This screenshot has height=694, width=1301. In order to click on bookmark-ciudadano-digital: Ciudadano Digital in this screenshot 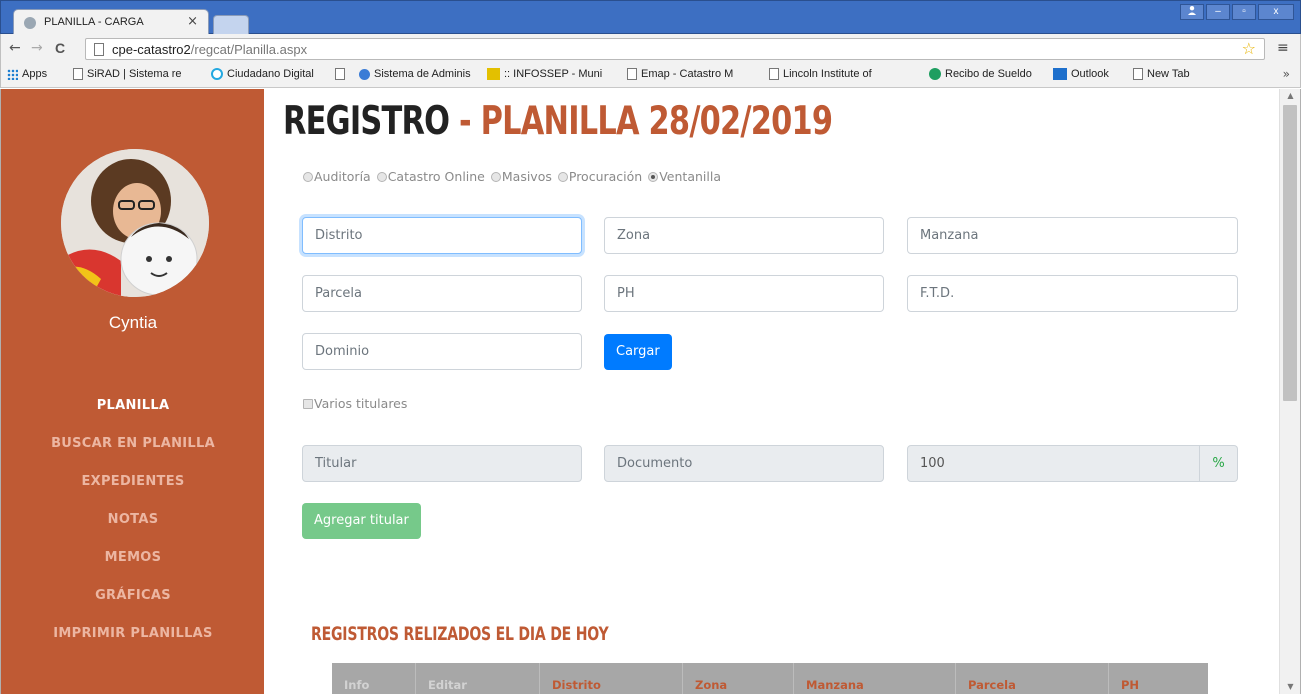, I will do `click(262, 74)`.